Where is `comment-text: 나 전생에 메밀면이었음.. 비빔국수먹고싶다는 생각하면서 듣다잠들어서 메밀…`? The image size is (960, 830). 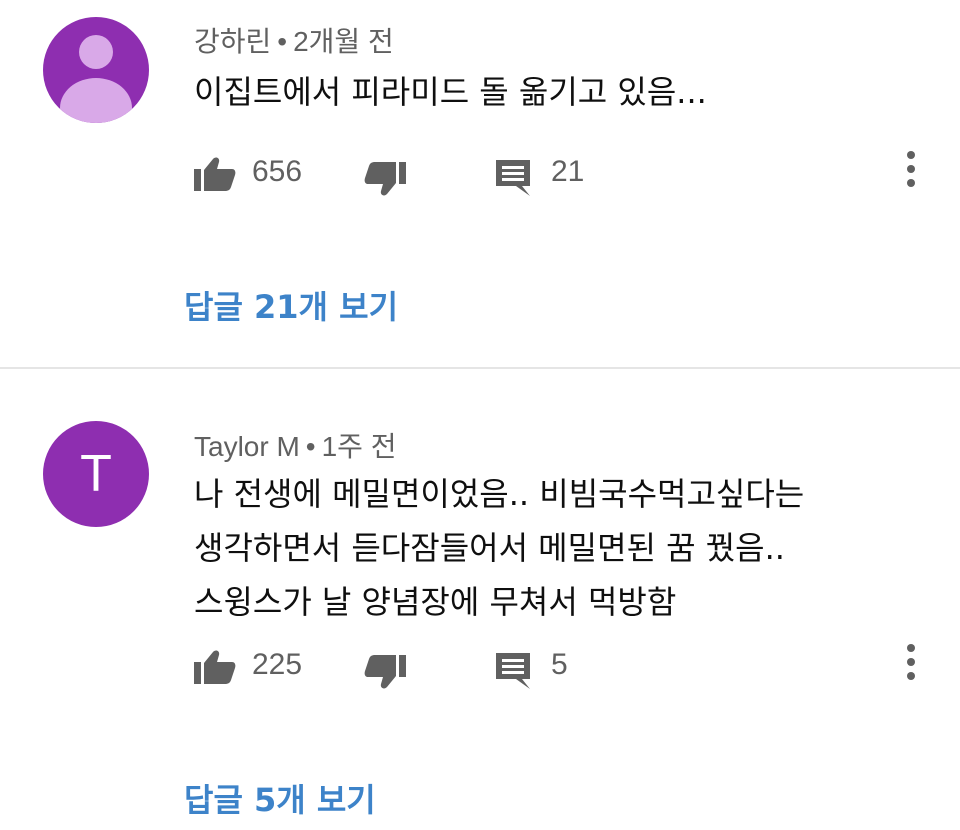
comment-text: 나 전생에 메밀면이었음.. 비빔국수먹고싶다는 생각하면서 듣다잠들어서 메밀… is located at coordinates (499, 548).